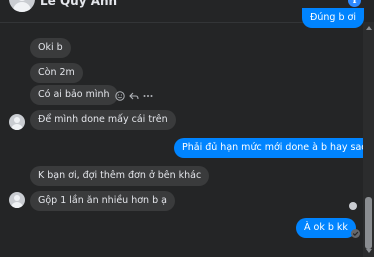  Describe the element at coordinates (355, 233) in the screenshot. I see `sent-check-icon` at that location.